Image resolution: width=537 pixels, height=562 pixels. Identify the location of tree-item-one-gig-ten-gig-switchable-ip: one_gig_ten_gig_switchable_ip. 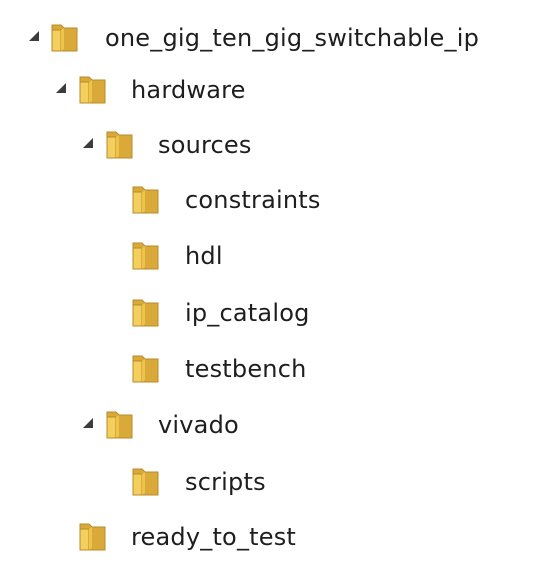
(268, 38).